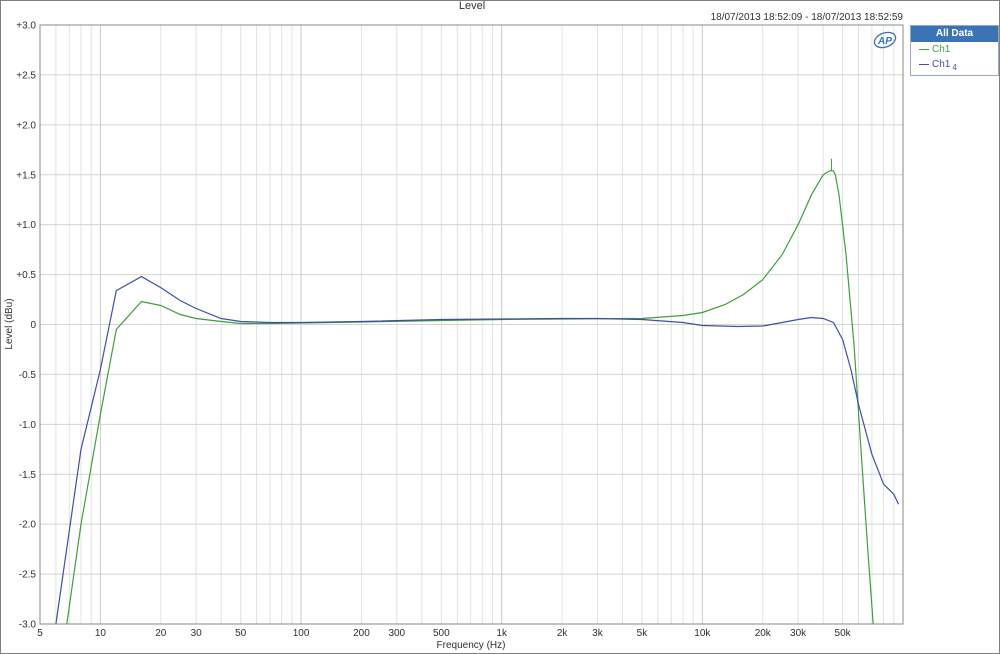  Describe the element at coordinates (702, 633) in the screenshot. I see `x-tick-label: 10k` at that location.